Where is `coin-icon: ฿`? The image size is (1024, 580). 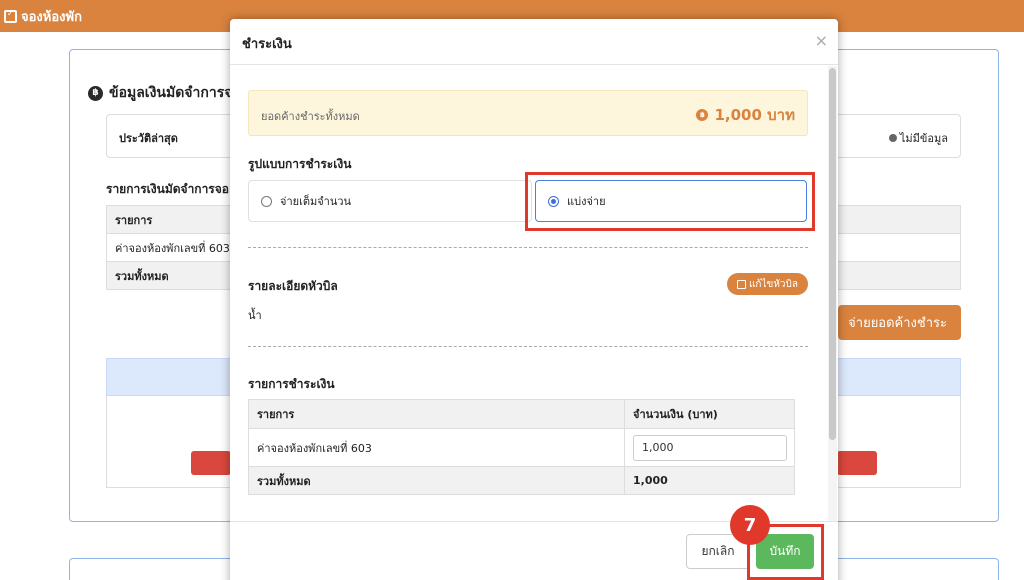 coin-icon: ฿ is located at coordinates (702, 115).